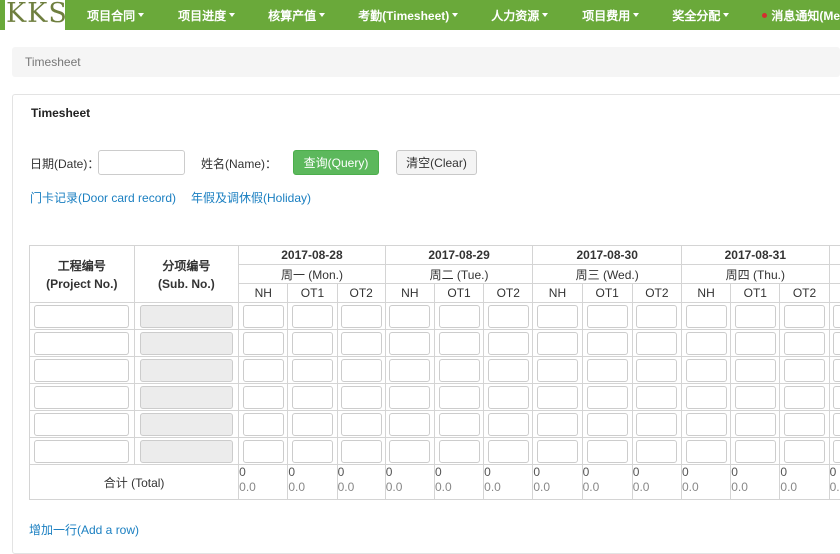 This screenshot has height=554, width=840. I want to click on nav-project-expense: 项目费用, so click(610, 15).